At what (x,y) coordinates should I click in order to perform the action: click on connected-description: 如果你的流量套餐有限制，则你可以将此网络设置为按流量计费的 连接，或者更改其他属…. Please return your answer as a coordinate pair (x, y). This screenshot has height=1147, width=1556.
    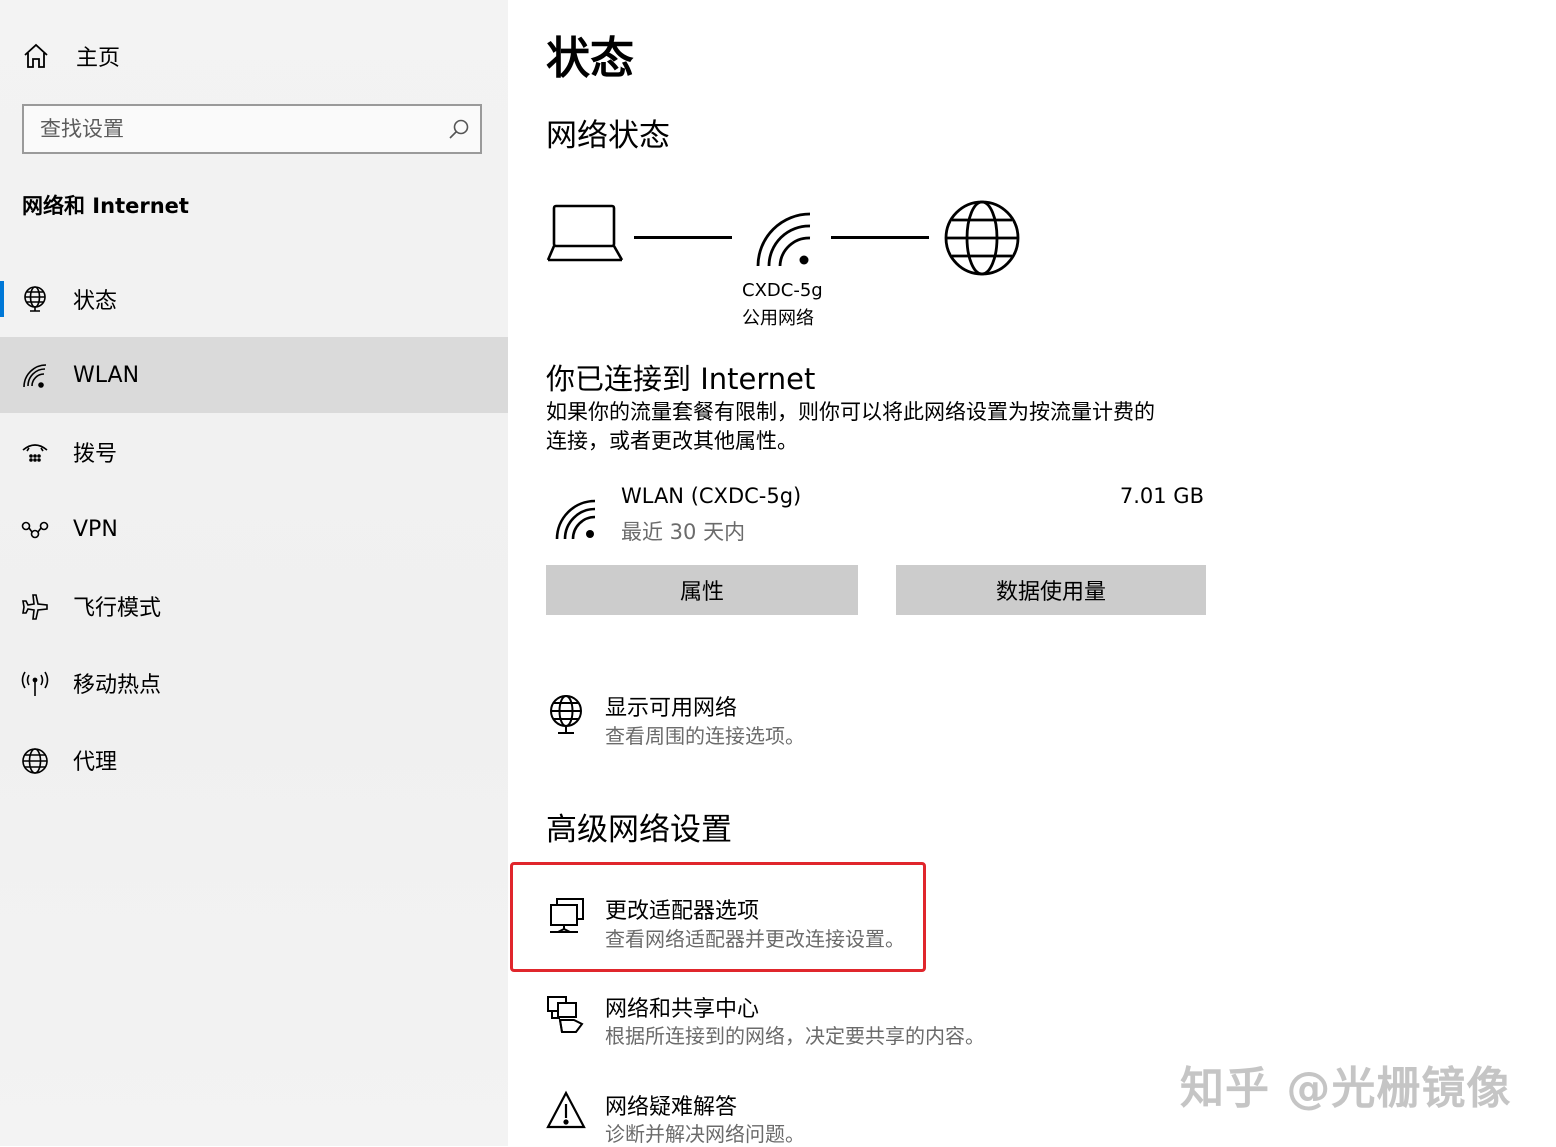
    Looking at the image, I should click on (850, 427).